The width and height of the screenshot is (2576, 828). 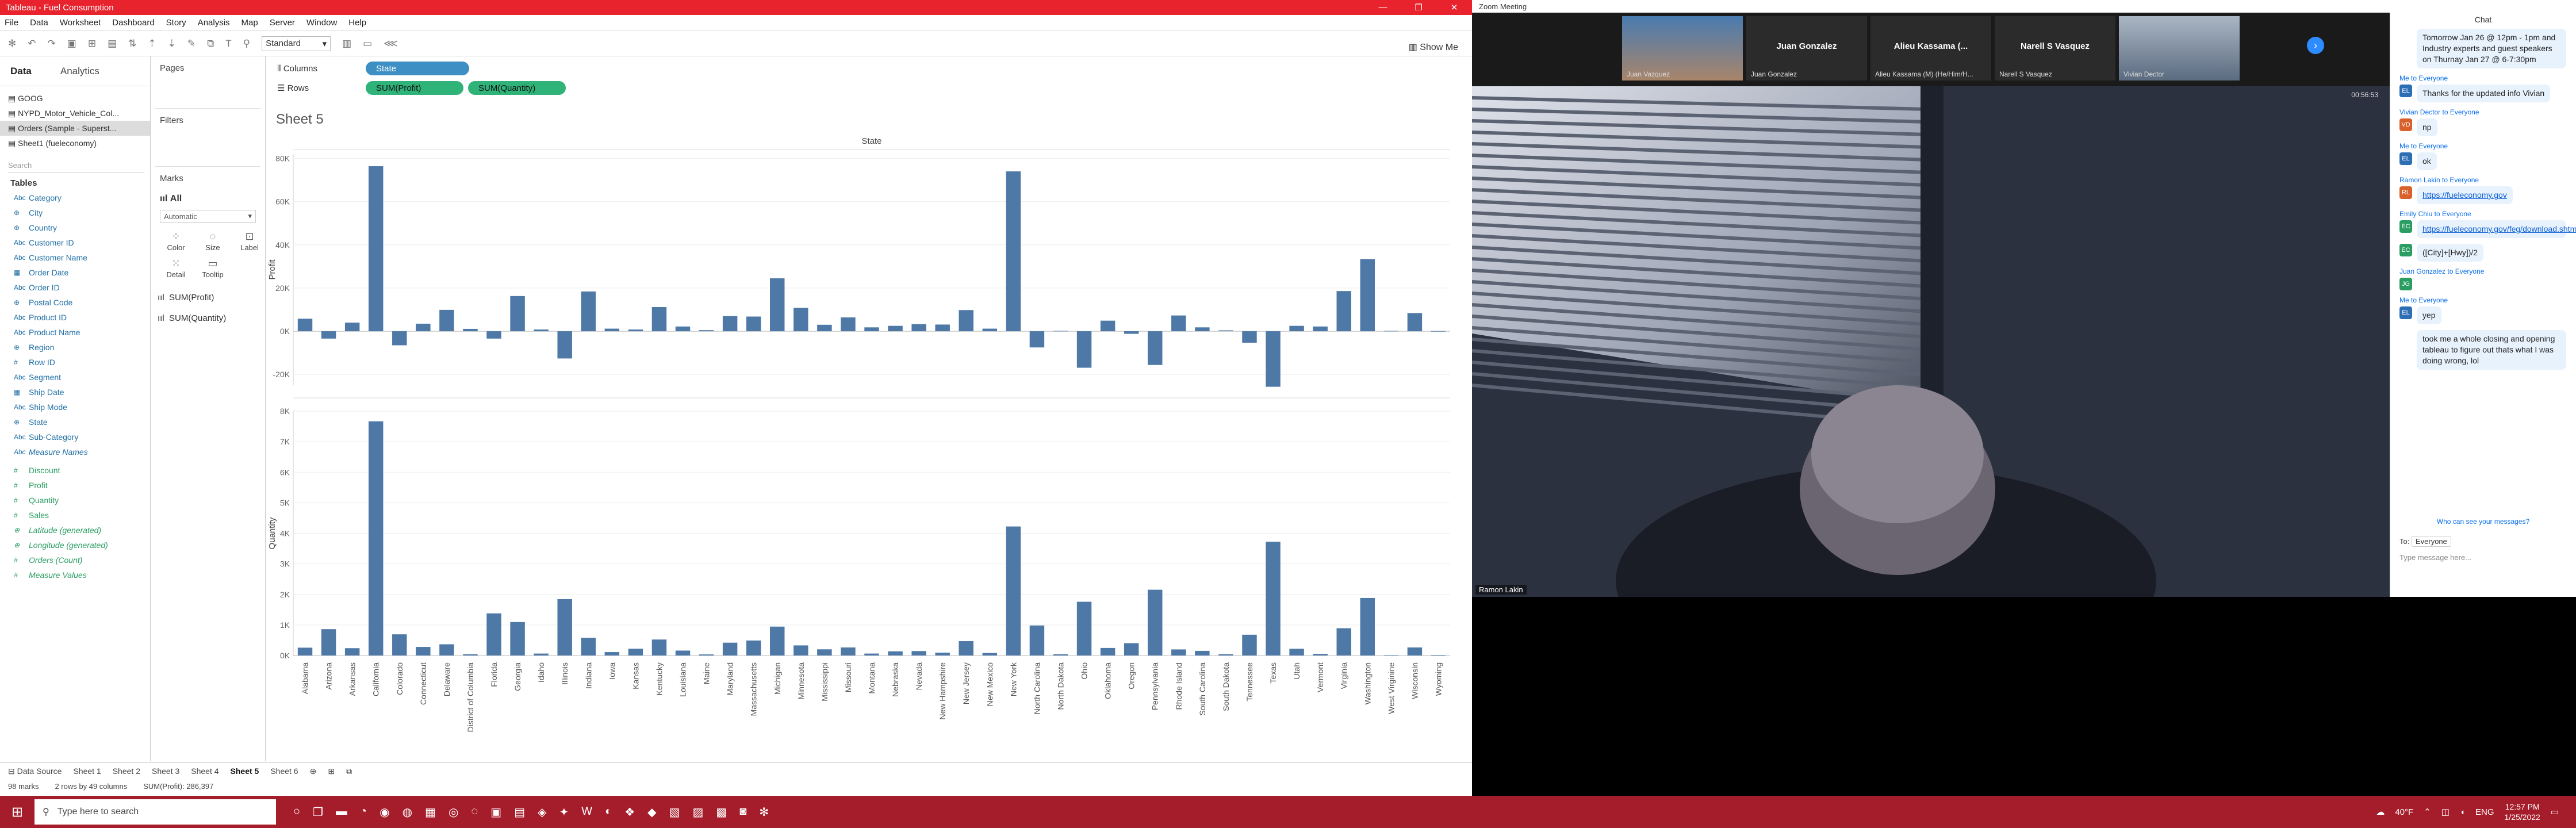 What do you see at coordinates (176, 268) in the screenshot?
I see `detail-button: ⁙ Detail` at bounding box center [176, 268].